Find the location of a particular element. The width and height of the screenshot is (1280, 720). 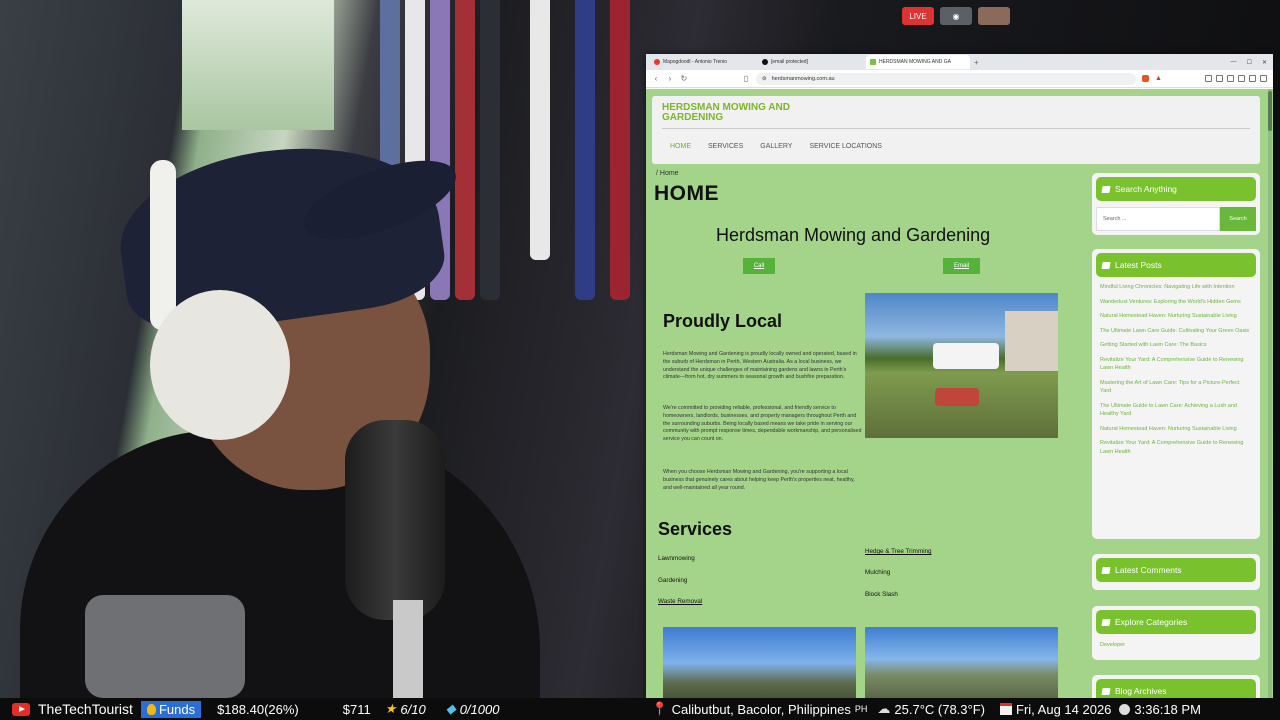

widget-title: Explore Categories is located at coordinates (1176, 622).